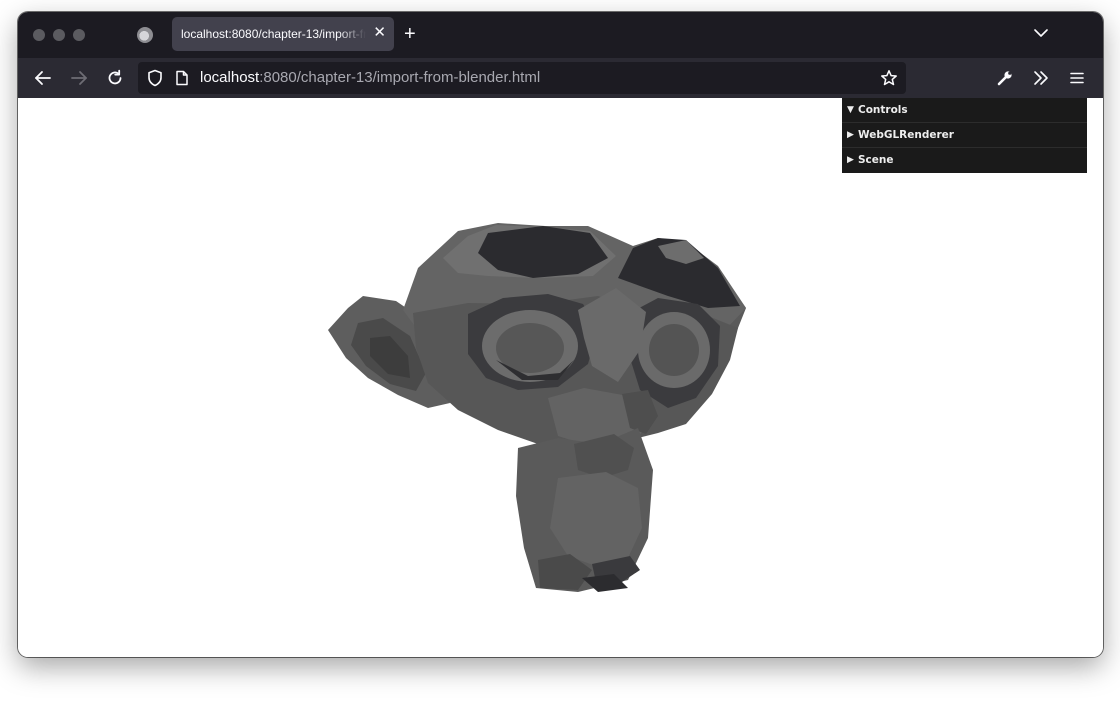 Image resolution: width=1120 pixels, height=705 pixels. What do you see at coordinates (79, 35) in the screenshot?
I see `zoom-window-button` at bounding box center [79, 35].